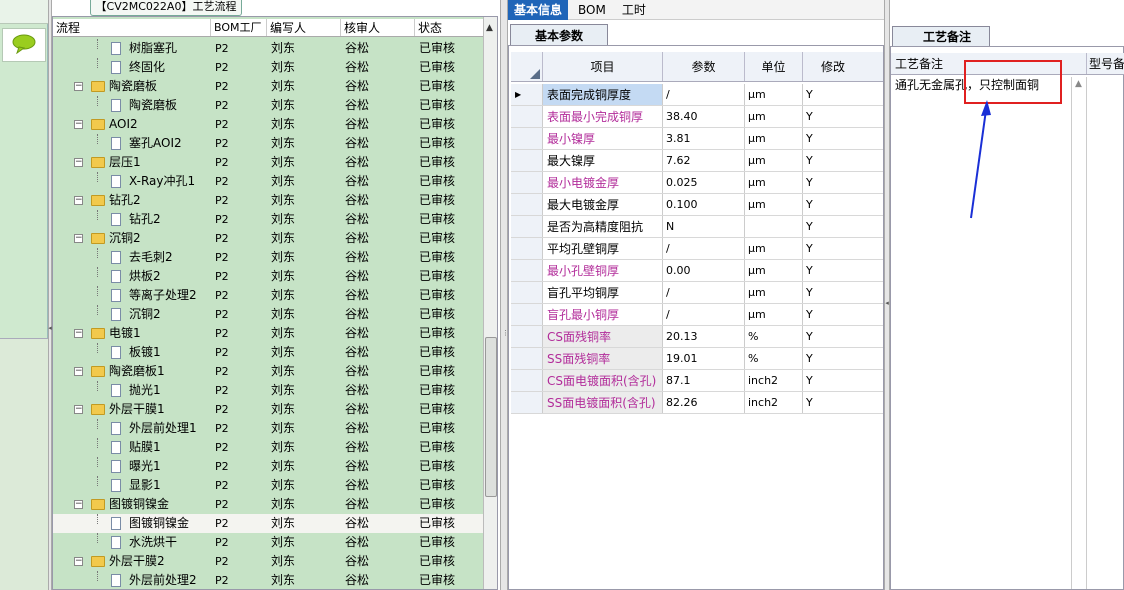 This screenshot has height=590, width=1124. What do you see at coordinates (268, 561) in the screenshot?
I see `tree-group-row: − 外层干膜2 P2 刘东 谷松 已审核` at bounding box center [268, 561].